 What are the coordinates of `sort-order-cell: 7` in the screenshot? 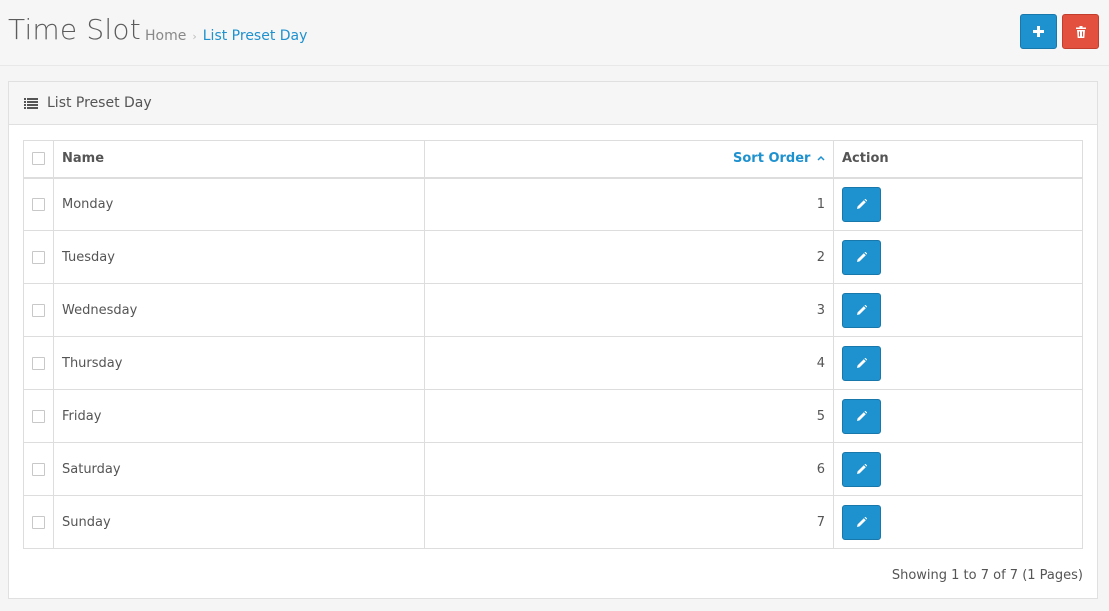 It's located at (629, 522).